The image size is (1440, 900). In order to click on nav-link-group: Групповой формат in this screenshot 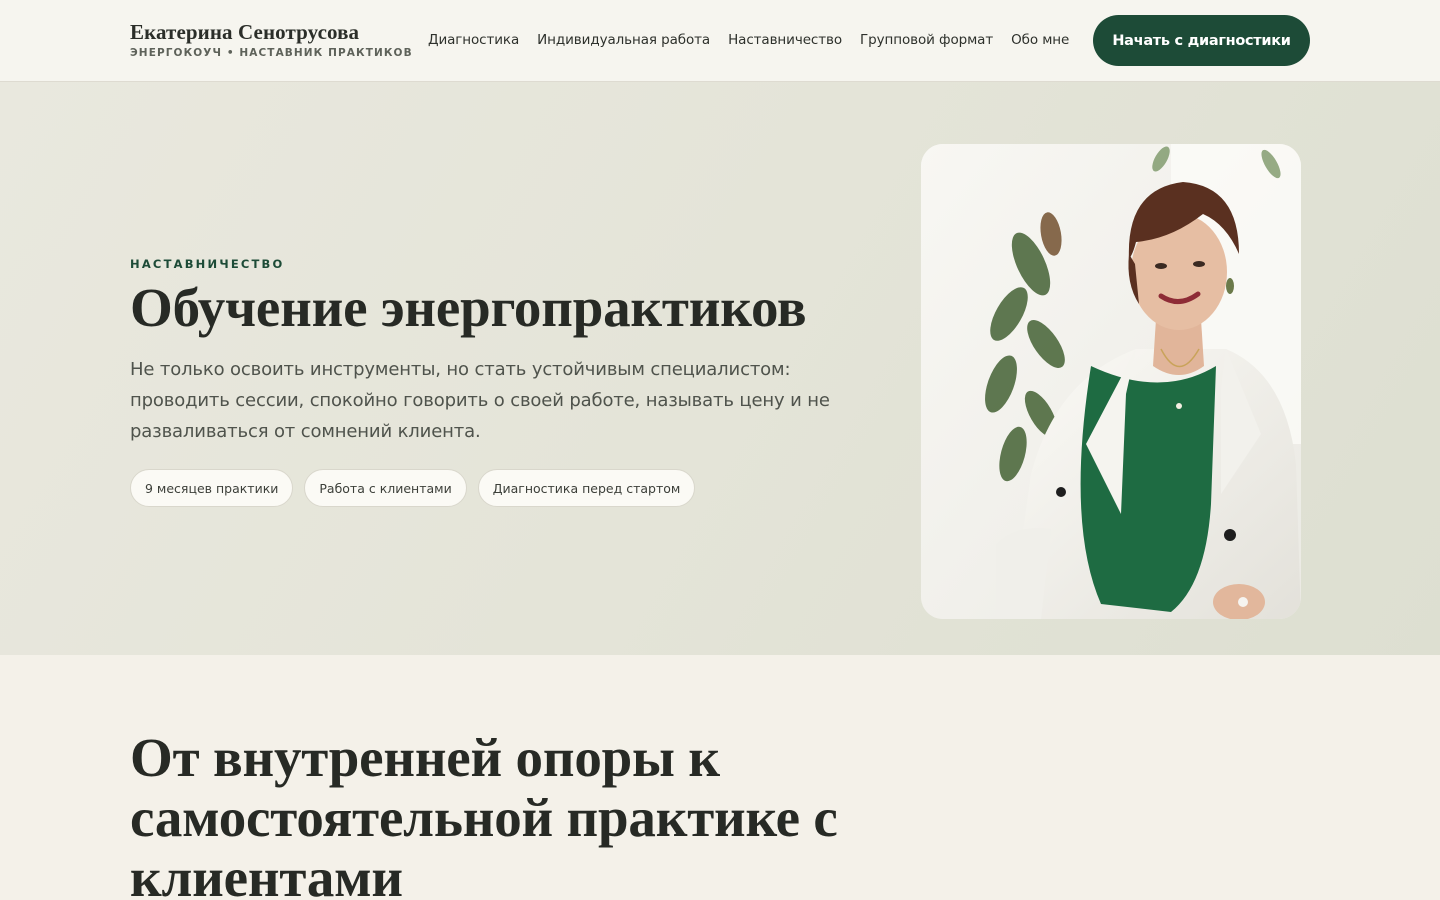, I will do `click(926, 40)`.